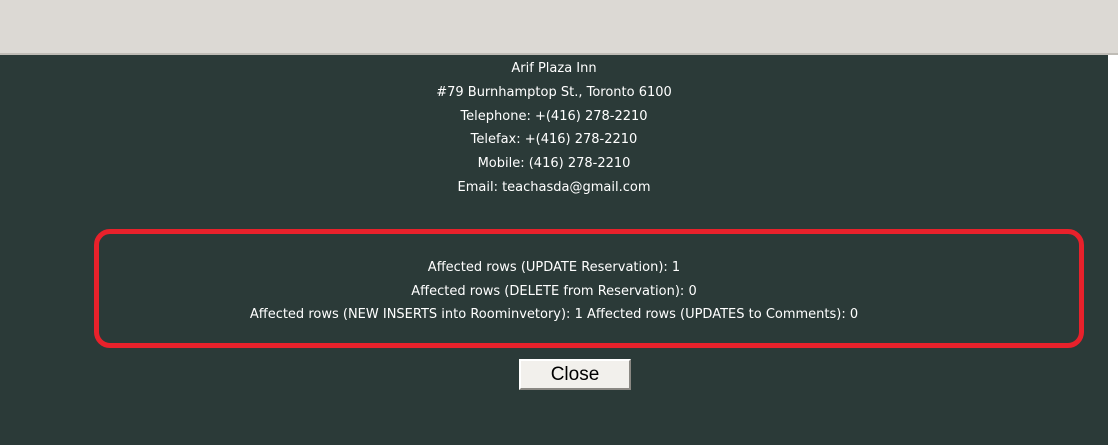  Describe the element at coordinates (559, 27) in the screenshot. I see `top-bar` at that location.